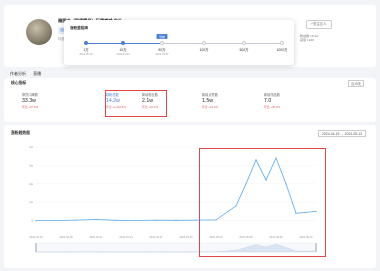 This screenshot has height=271, width=380. Describe the element at coordinates (156, 237) in the screenshot. I see `x-tick-label: 2024-04-27` at that location.